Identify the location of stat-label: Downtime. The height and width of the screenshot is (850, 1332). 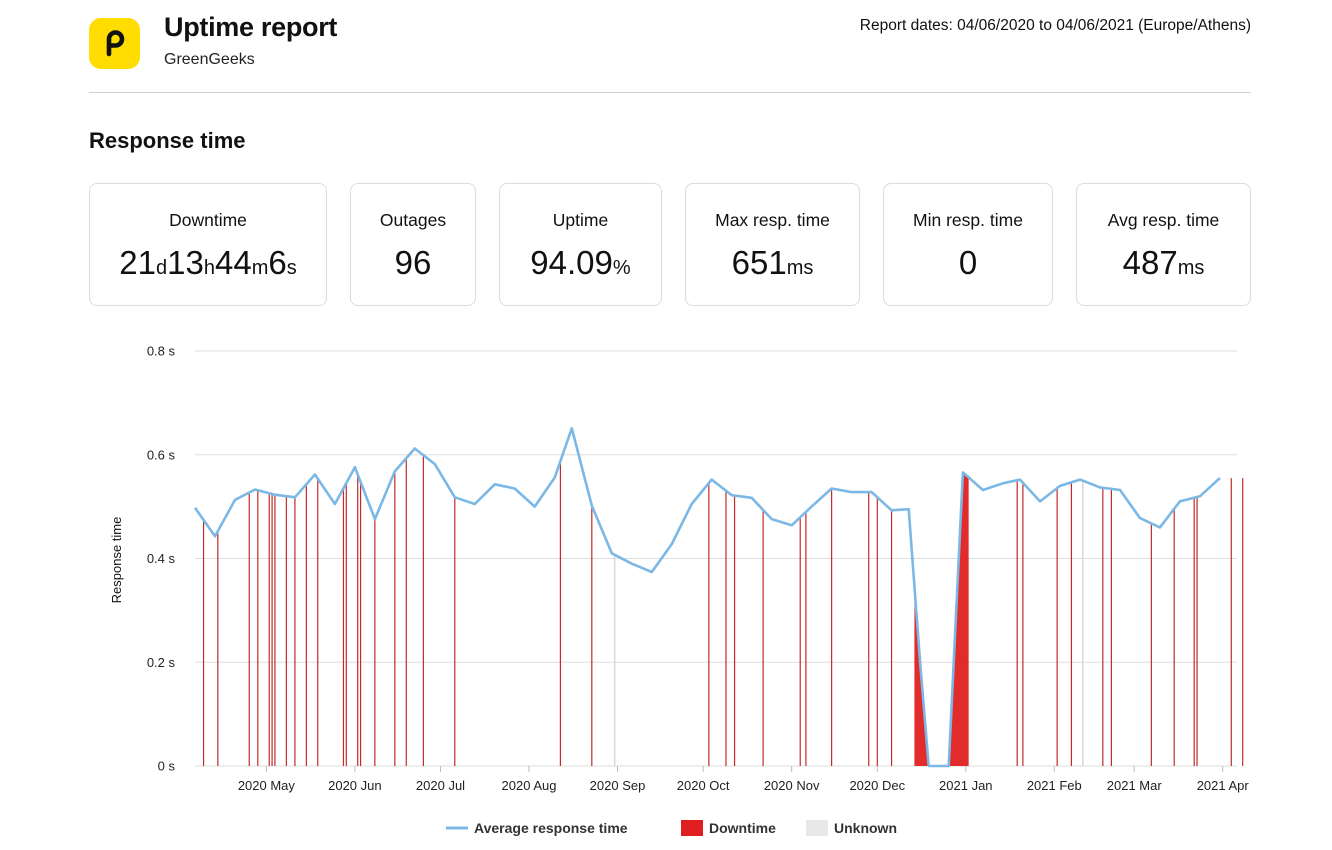
(208, 220).